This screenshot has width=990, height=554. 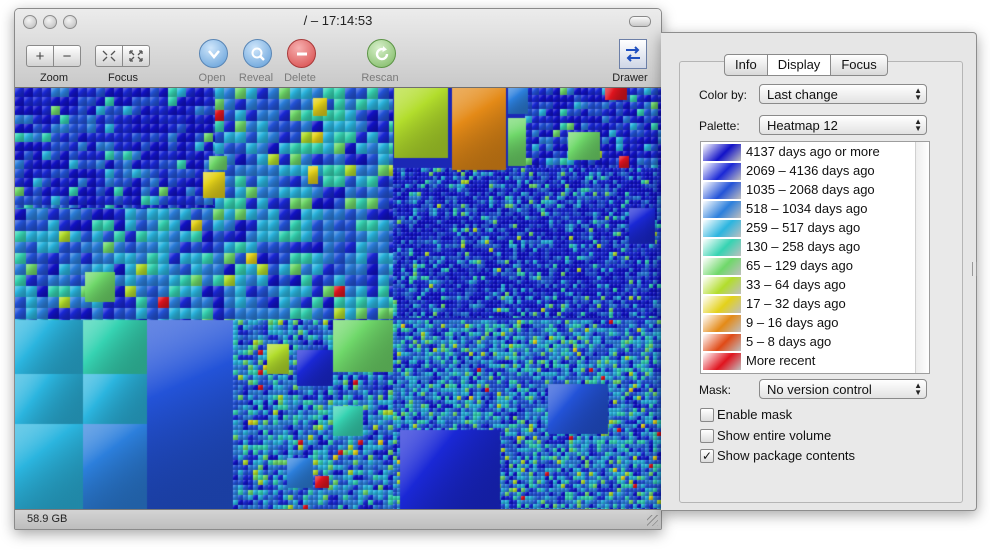 I want to click on legend-row: 33 – 64 days ago, so click(x=815, y=285).